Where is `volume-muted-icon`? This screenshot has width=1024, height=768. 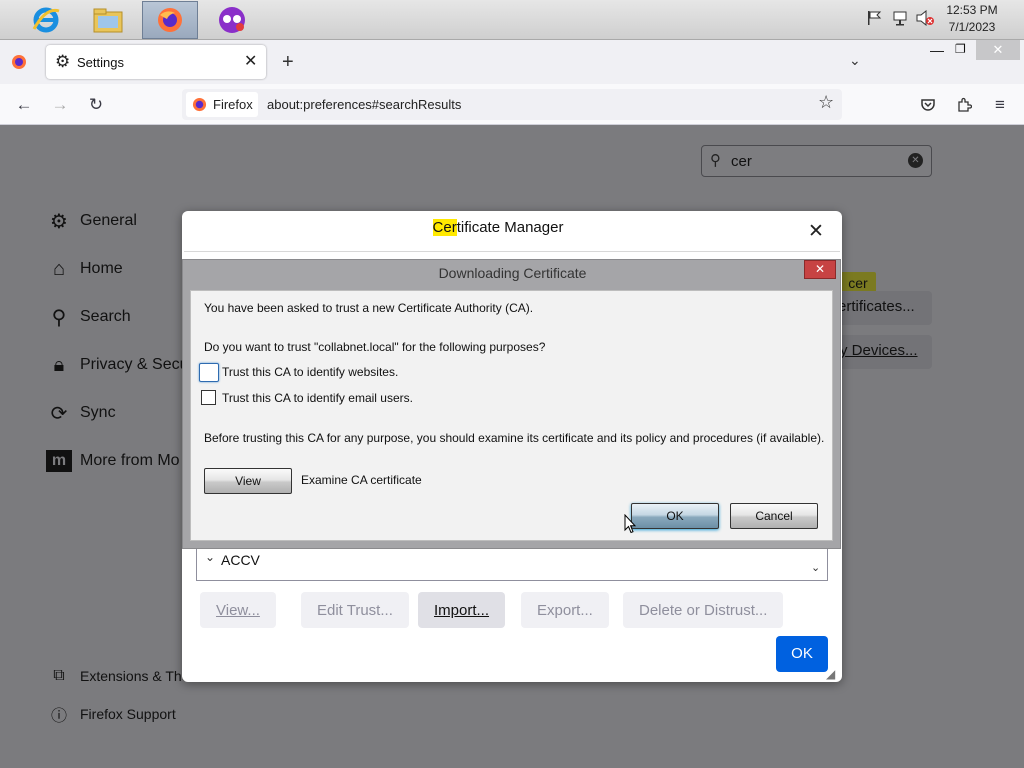
volume-muted-icon is located at coordinates (925, 18).